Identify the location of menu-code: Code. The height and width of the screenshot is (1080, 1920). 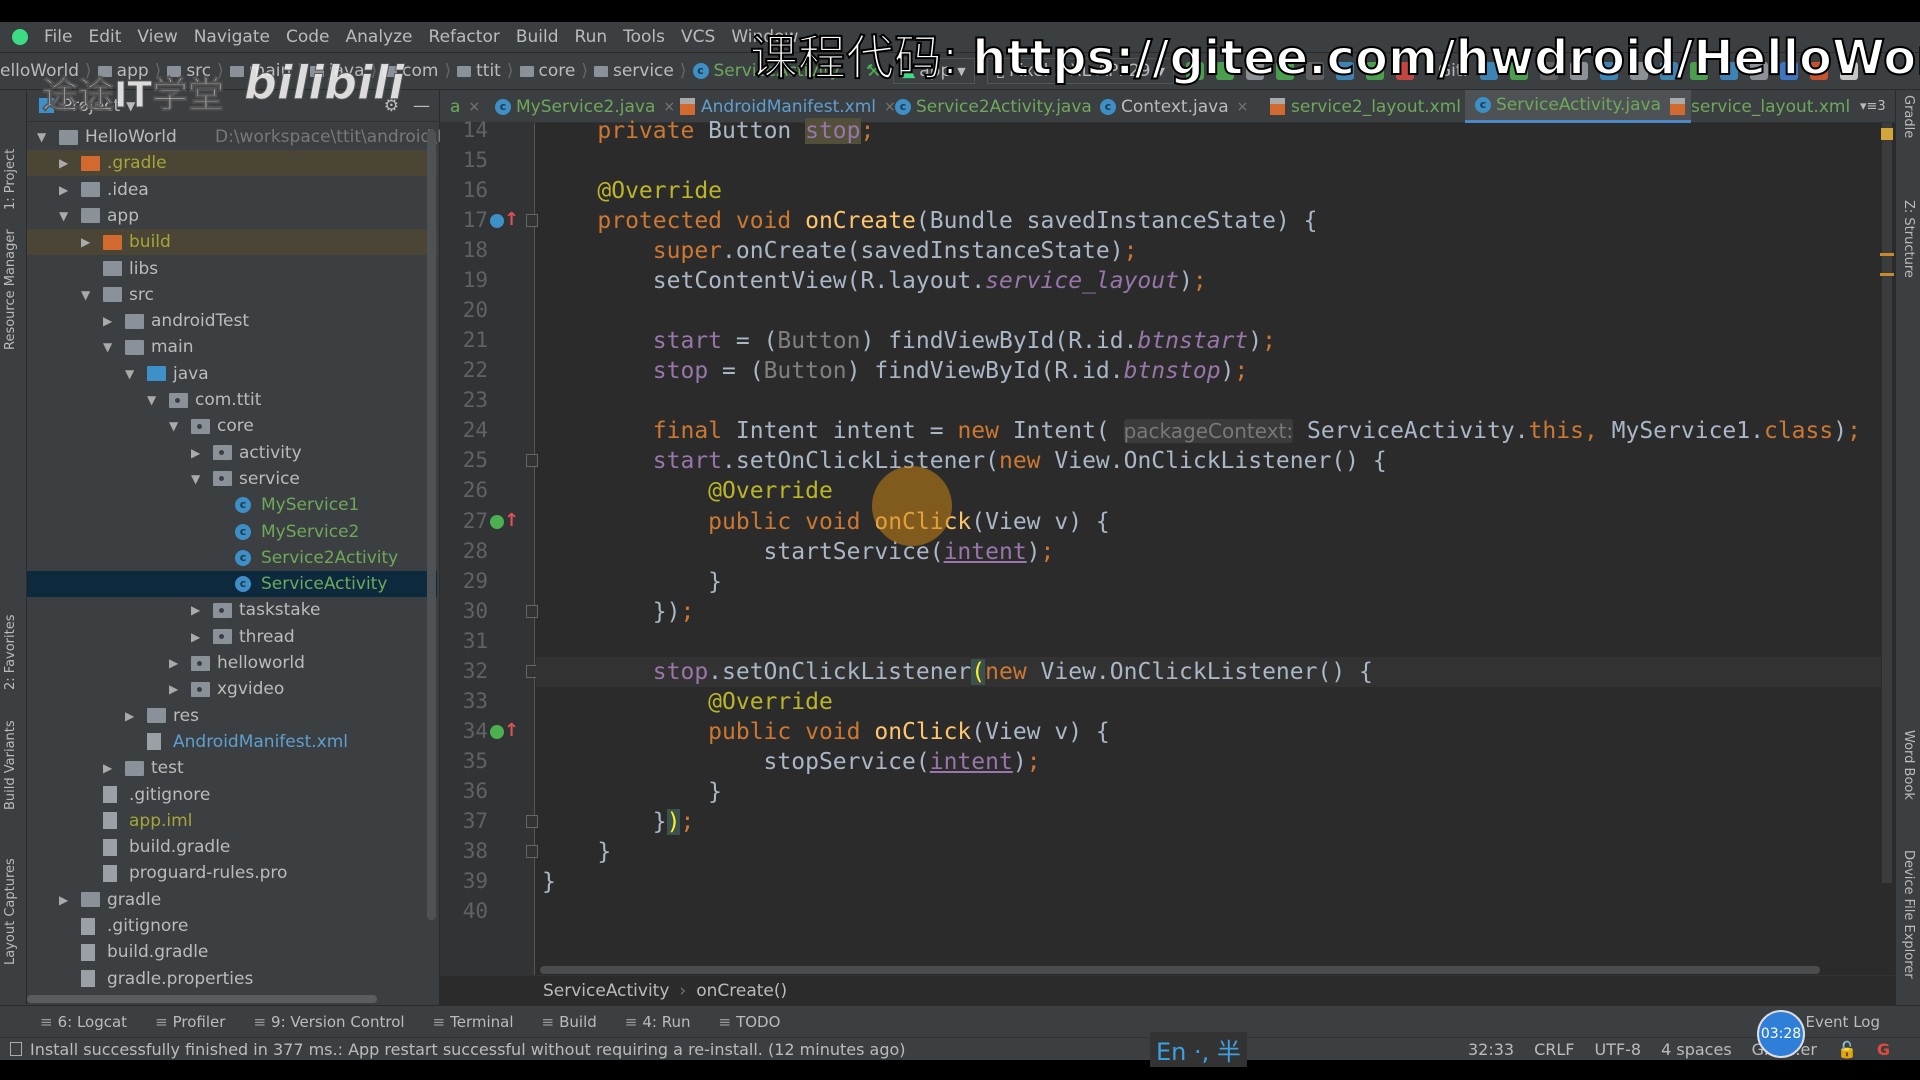
(308, 37).